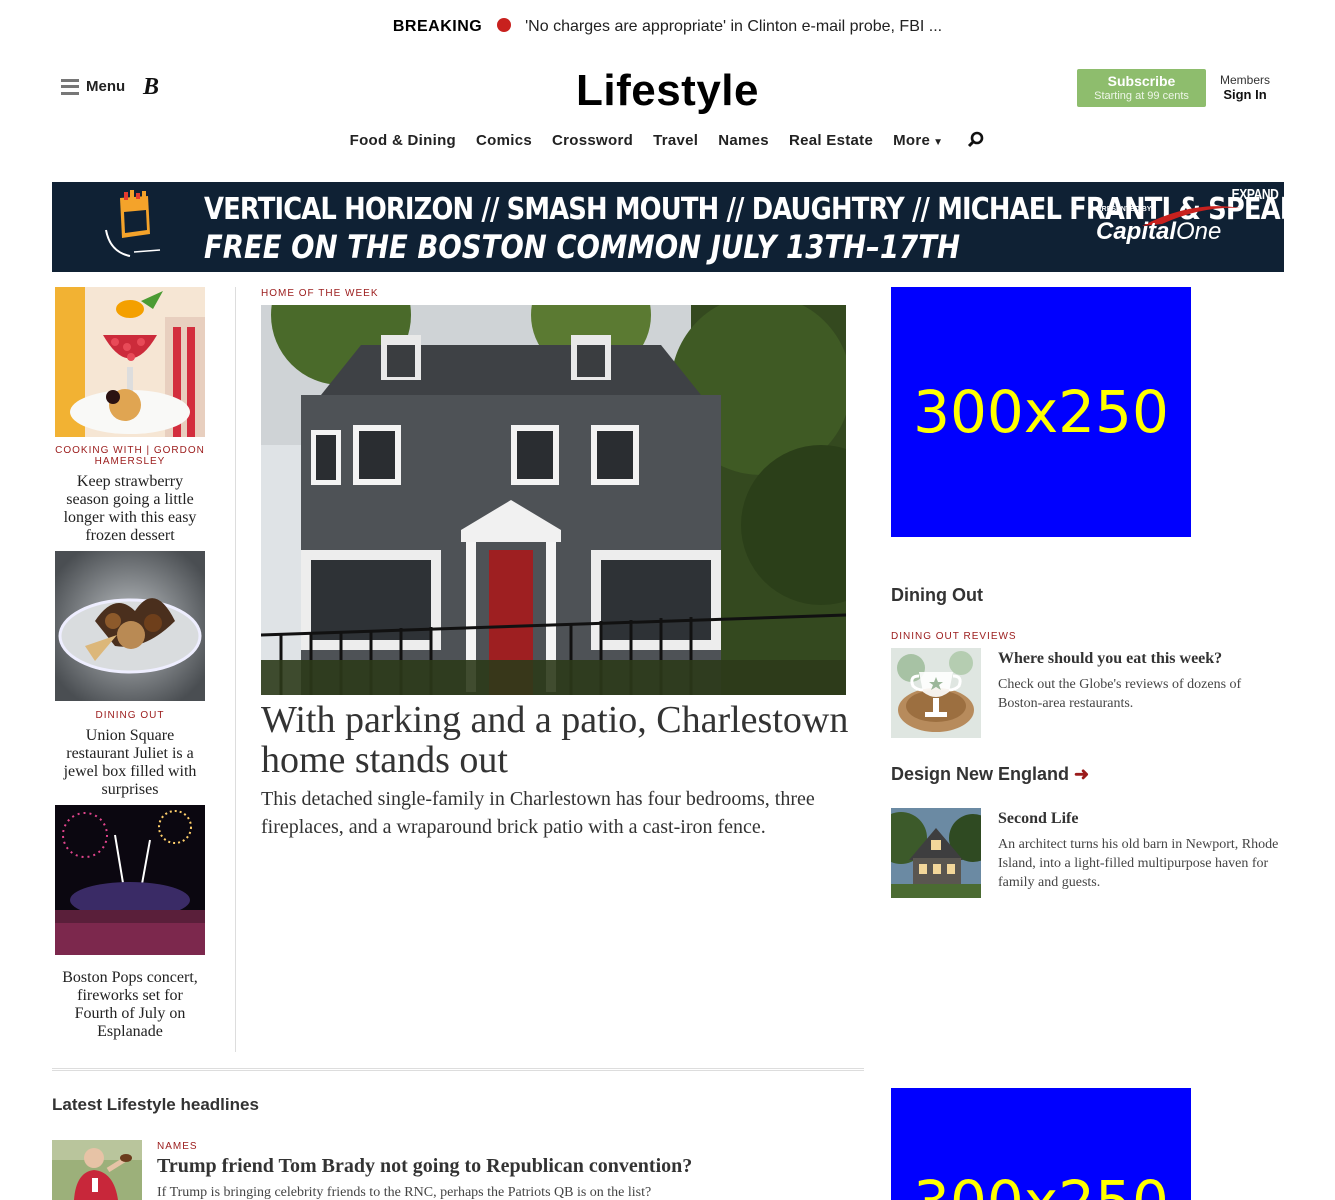 This screenshot has height=1200, width=1335. What do you see at coordinates (235, 669) in the screenshot?
I see `column-divider` at bounding box center [235, 669].